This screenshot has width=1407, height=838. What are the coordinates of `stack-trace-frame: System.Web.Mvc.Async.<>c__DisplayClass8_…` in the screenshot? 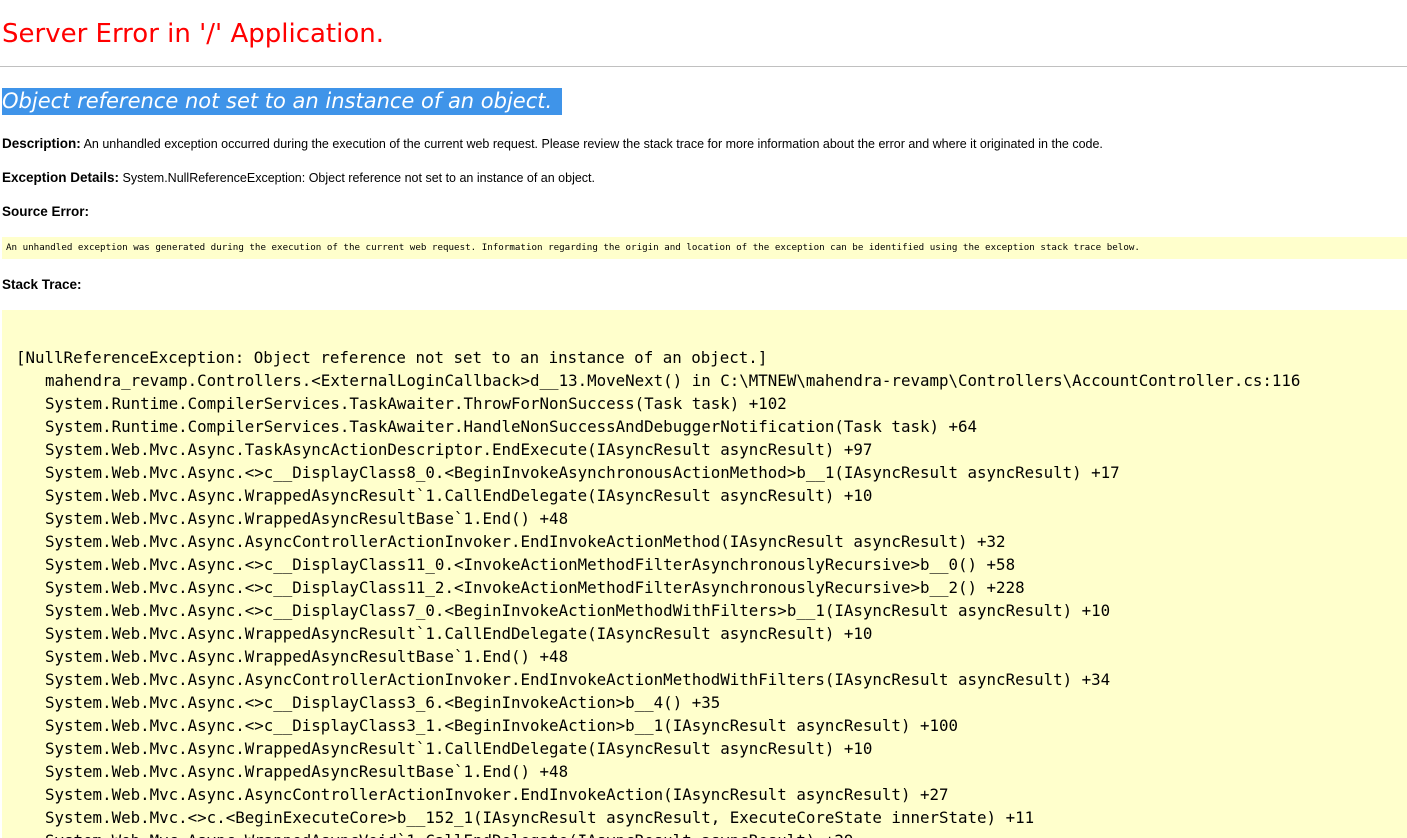 It's located at (582, 472).